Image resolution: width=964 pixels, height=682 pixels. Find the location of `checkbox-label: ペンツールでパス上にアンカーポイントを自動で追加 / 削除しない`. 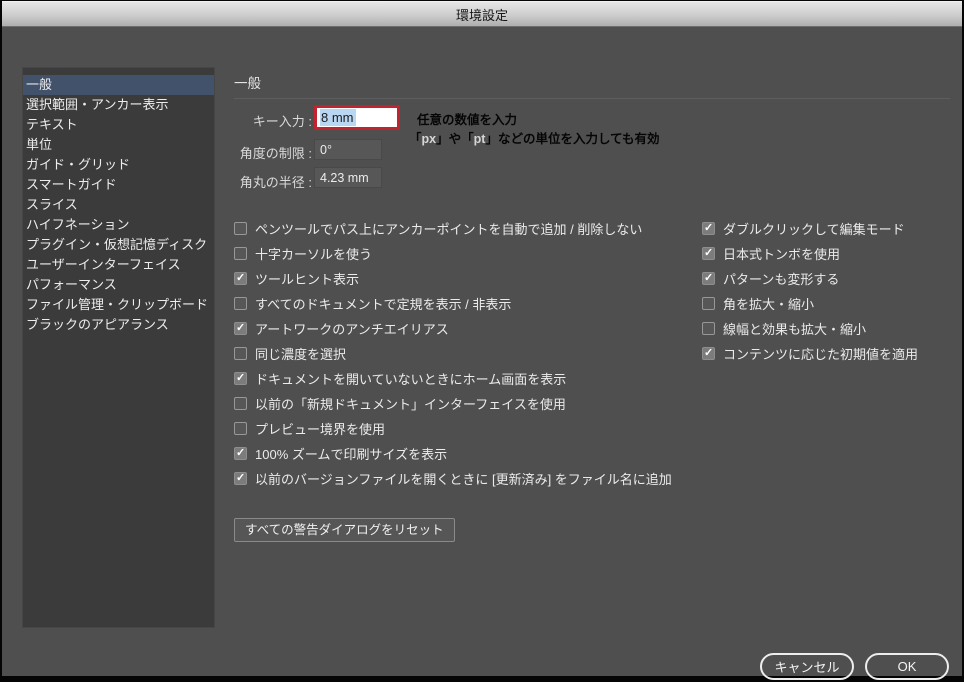

checkbox-label: ペンツールでパス上にアンカーポイントを自動で追加 / 削除しない is located at coordinates (449, 229).